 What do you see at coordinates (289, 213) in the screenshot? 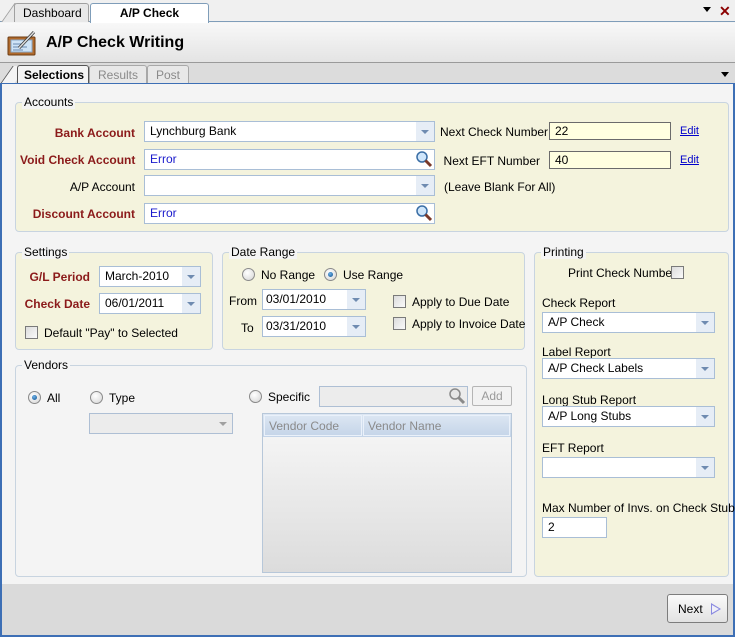
I see `discount-account-input: Error` at bounding box center [289, 213].